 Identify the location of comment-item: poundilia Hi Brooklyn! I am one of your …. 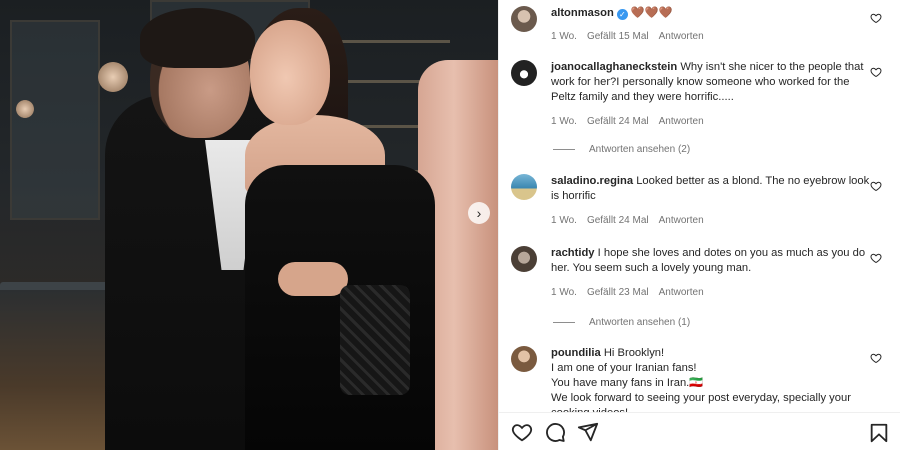
(700, 379).